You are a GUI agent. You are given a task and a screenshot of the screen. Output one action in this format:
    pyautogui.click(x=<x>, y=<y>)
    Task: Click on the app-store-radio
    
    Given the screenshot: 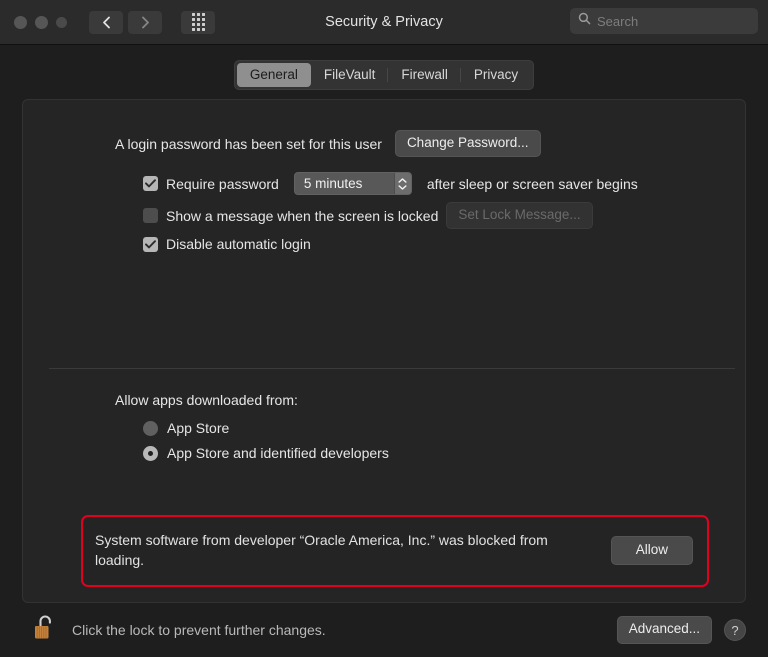 What is the action you would take?
    pyautogui.click(x=150, y=428)
    